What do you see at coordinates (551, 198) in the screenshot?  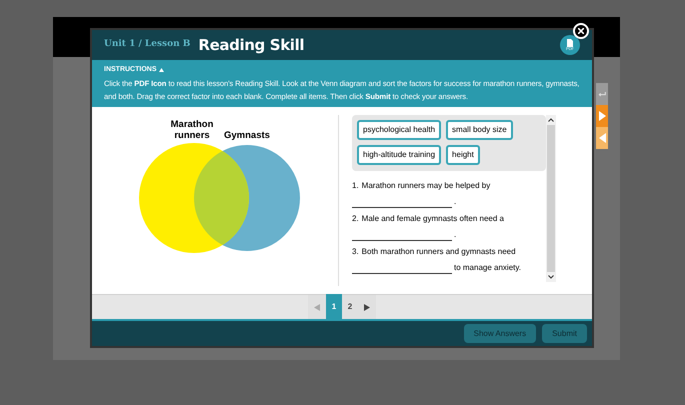 I see `scrollbar` at bounding box center [551, 198].